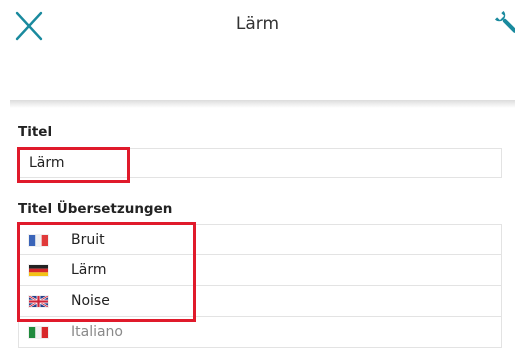  Describe the element at coordinates (38, 301) in the screenshot. I see `flag-gb-icon` at that location.